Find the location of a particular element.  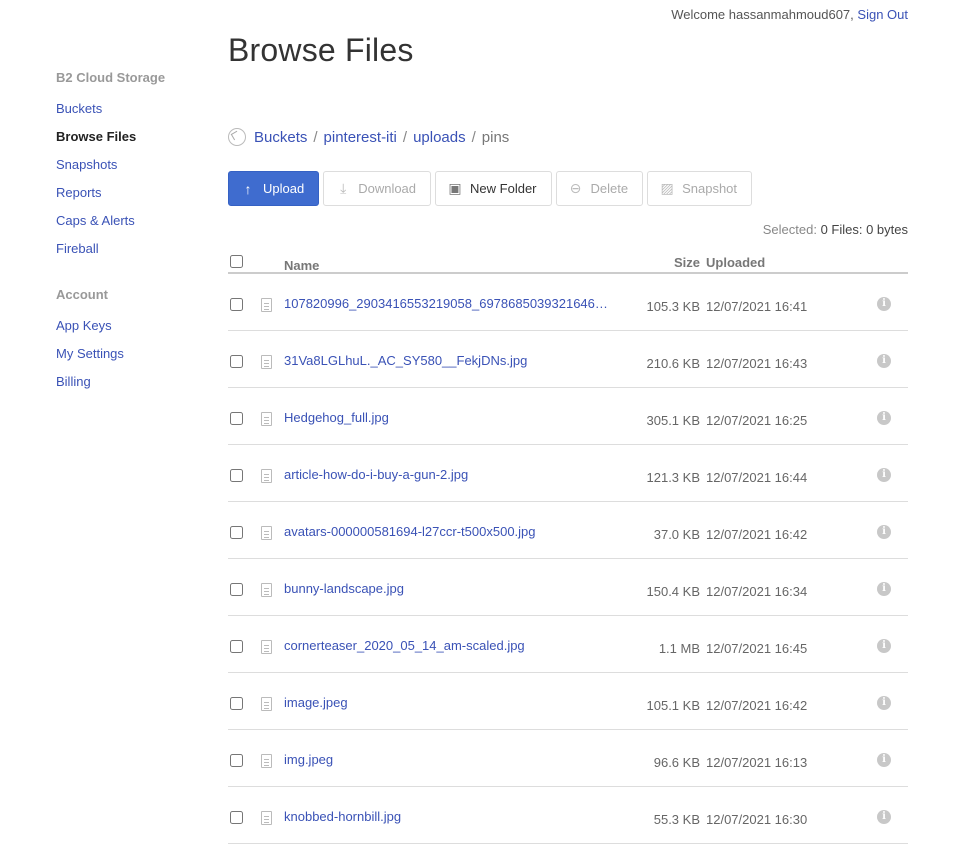

column-header-size: Size is located at coordinates (687, 262).